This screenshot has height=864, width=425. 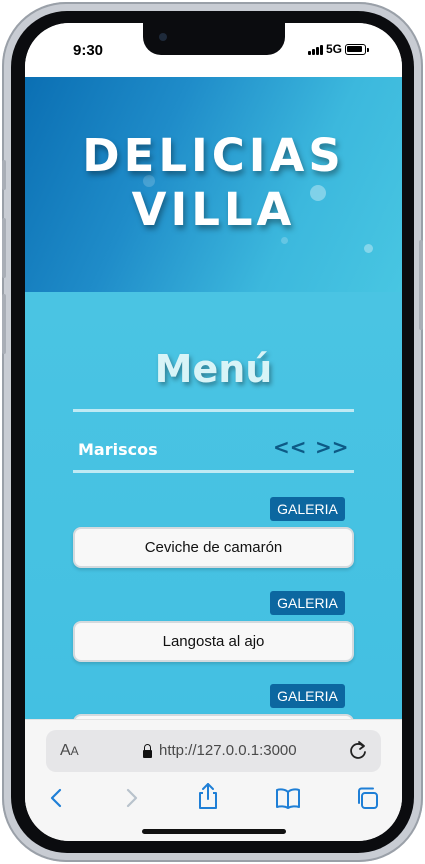 What do you see at coordinates (213, 209) in the screenshot?
I see `title-line-2: VILLA` at bounding box center [213, 209].